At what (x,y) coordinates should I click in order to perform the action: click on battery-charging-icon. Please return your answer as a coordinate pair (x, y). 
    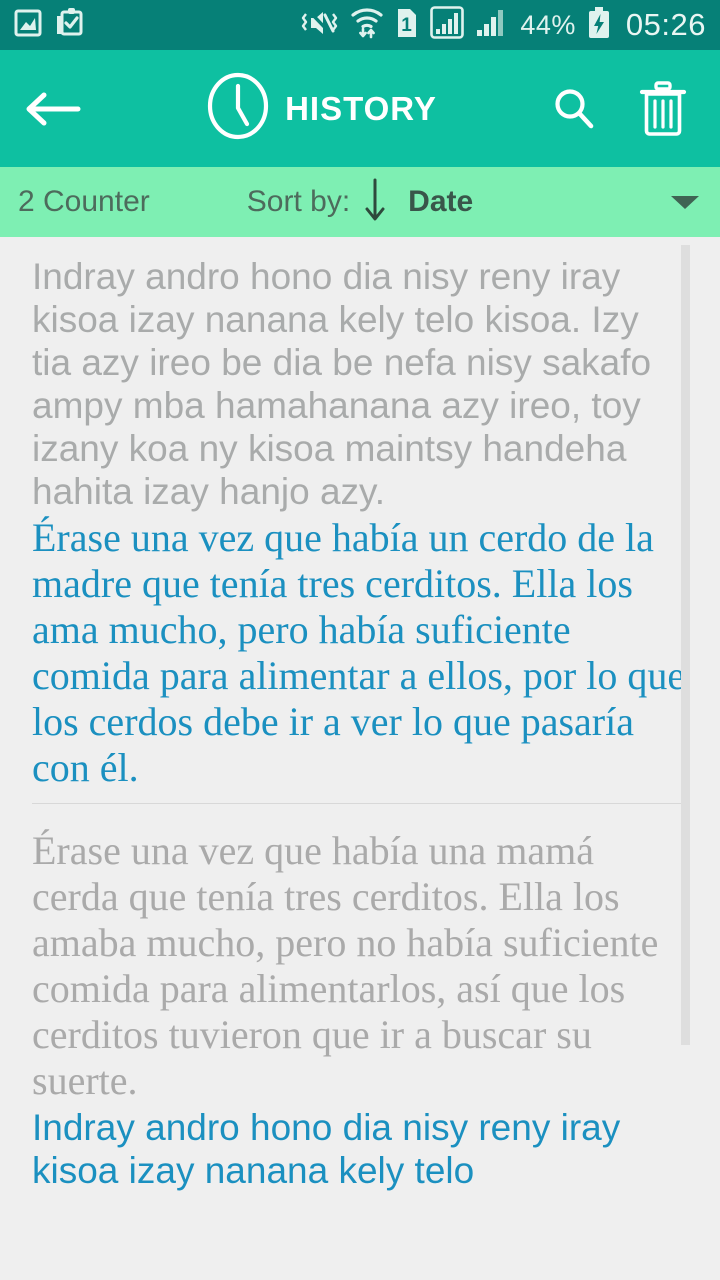
    Looking at the image, I should click on (599, 25).